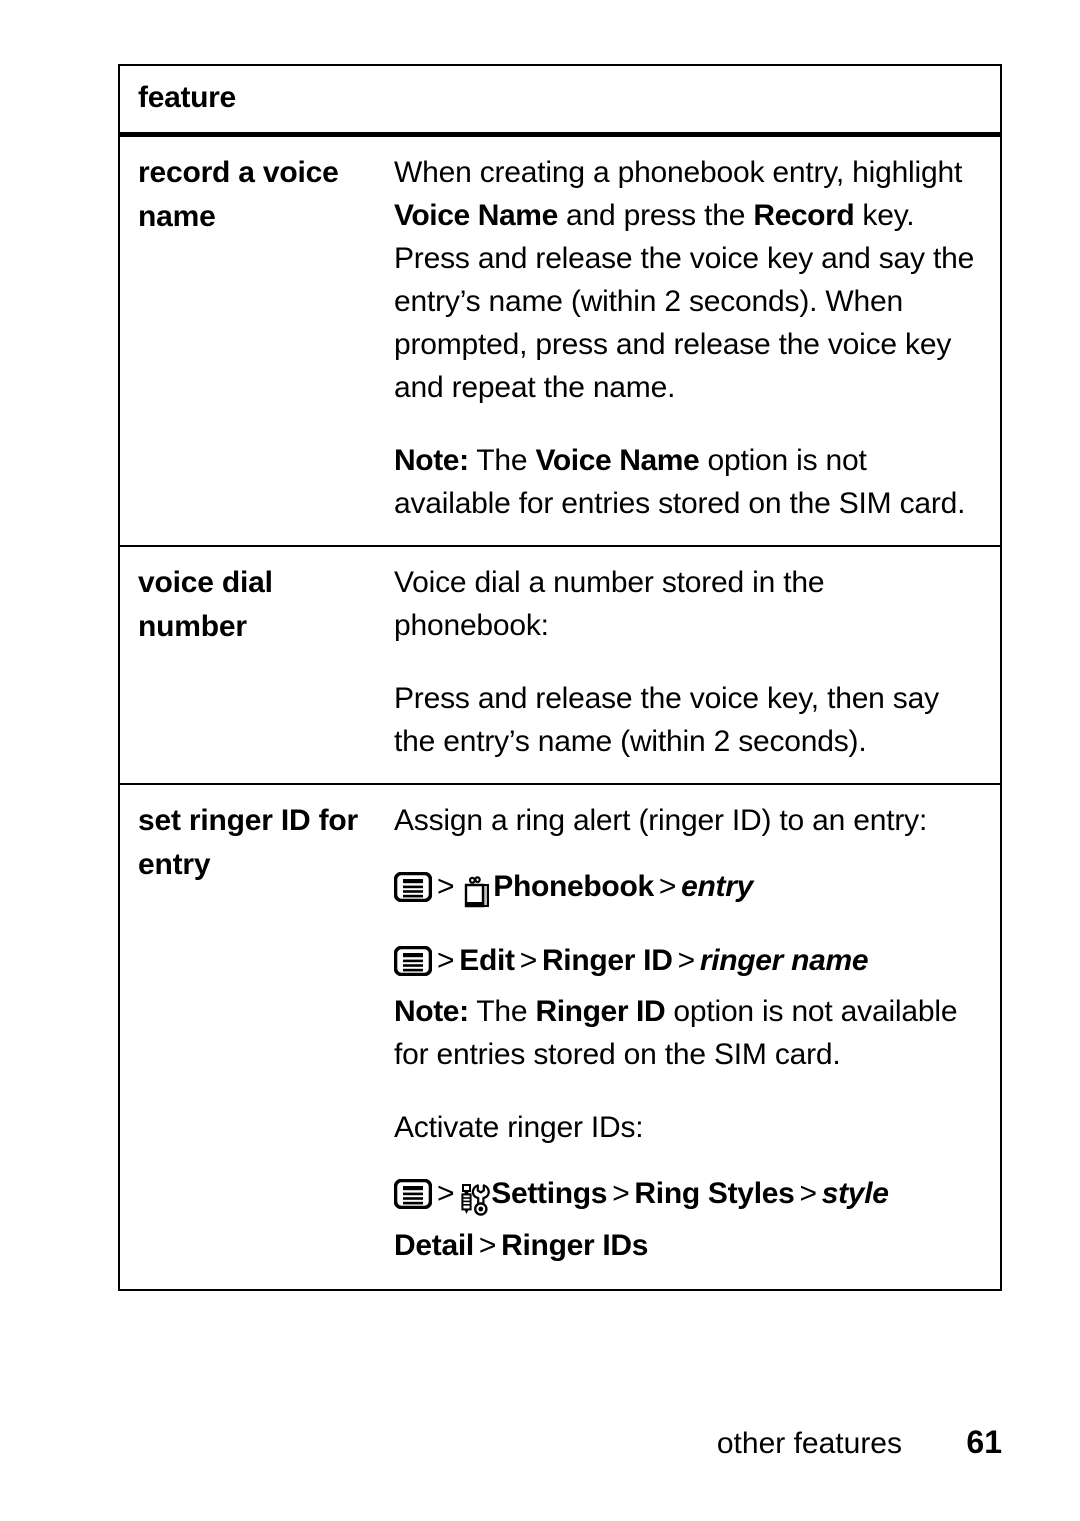 This screenshot has height=1521, width=1080. I want to click on path-item-variable: style, so click(855, 1193).